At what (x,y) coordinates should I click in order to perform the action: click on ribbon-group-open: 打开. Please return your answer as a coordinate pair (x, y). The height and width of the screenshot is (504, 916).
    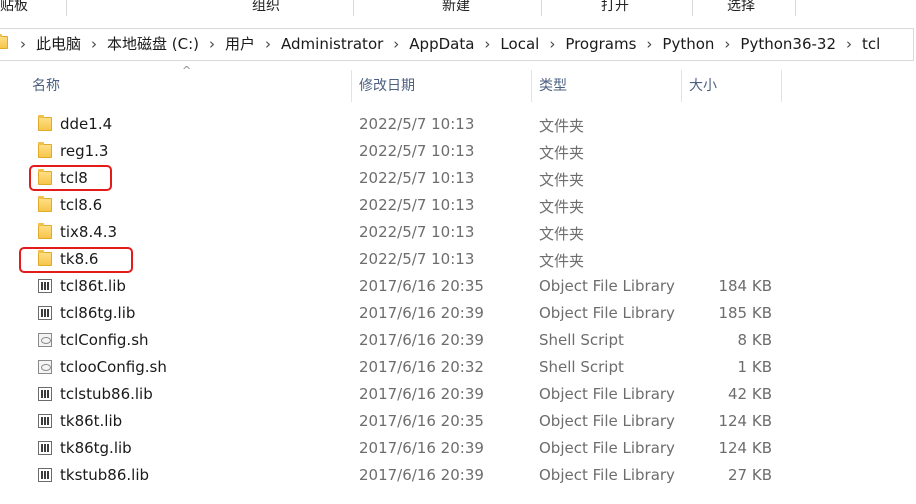
    Looking at the image, I should click on (615, 8).